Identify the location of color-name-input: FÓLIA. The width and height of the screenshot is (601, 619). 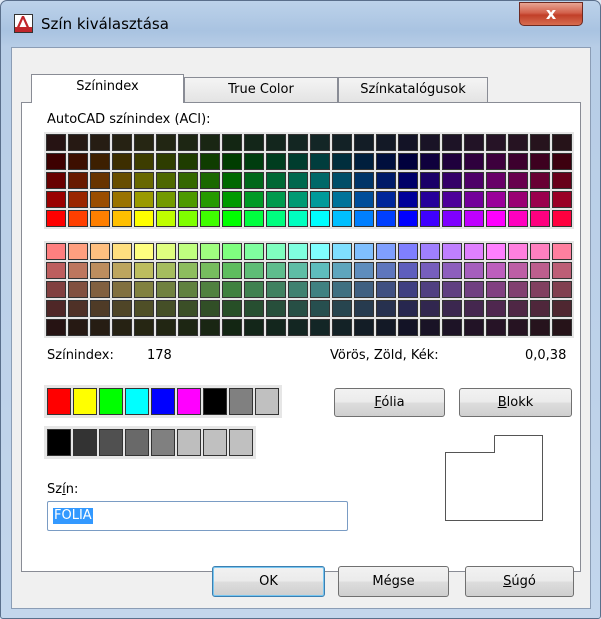
(197, 516).